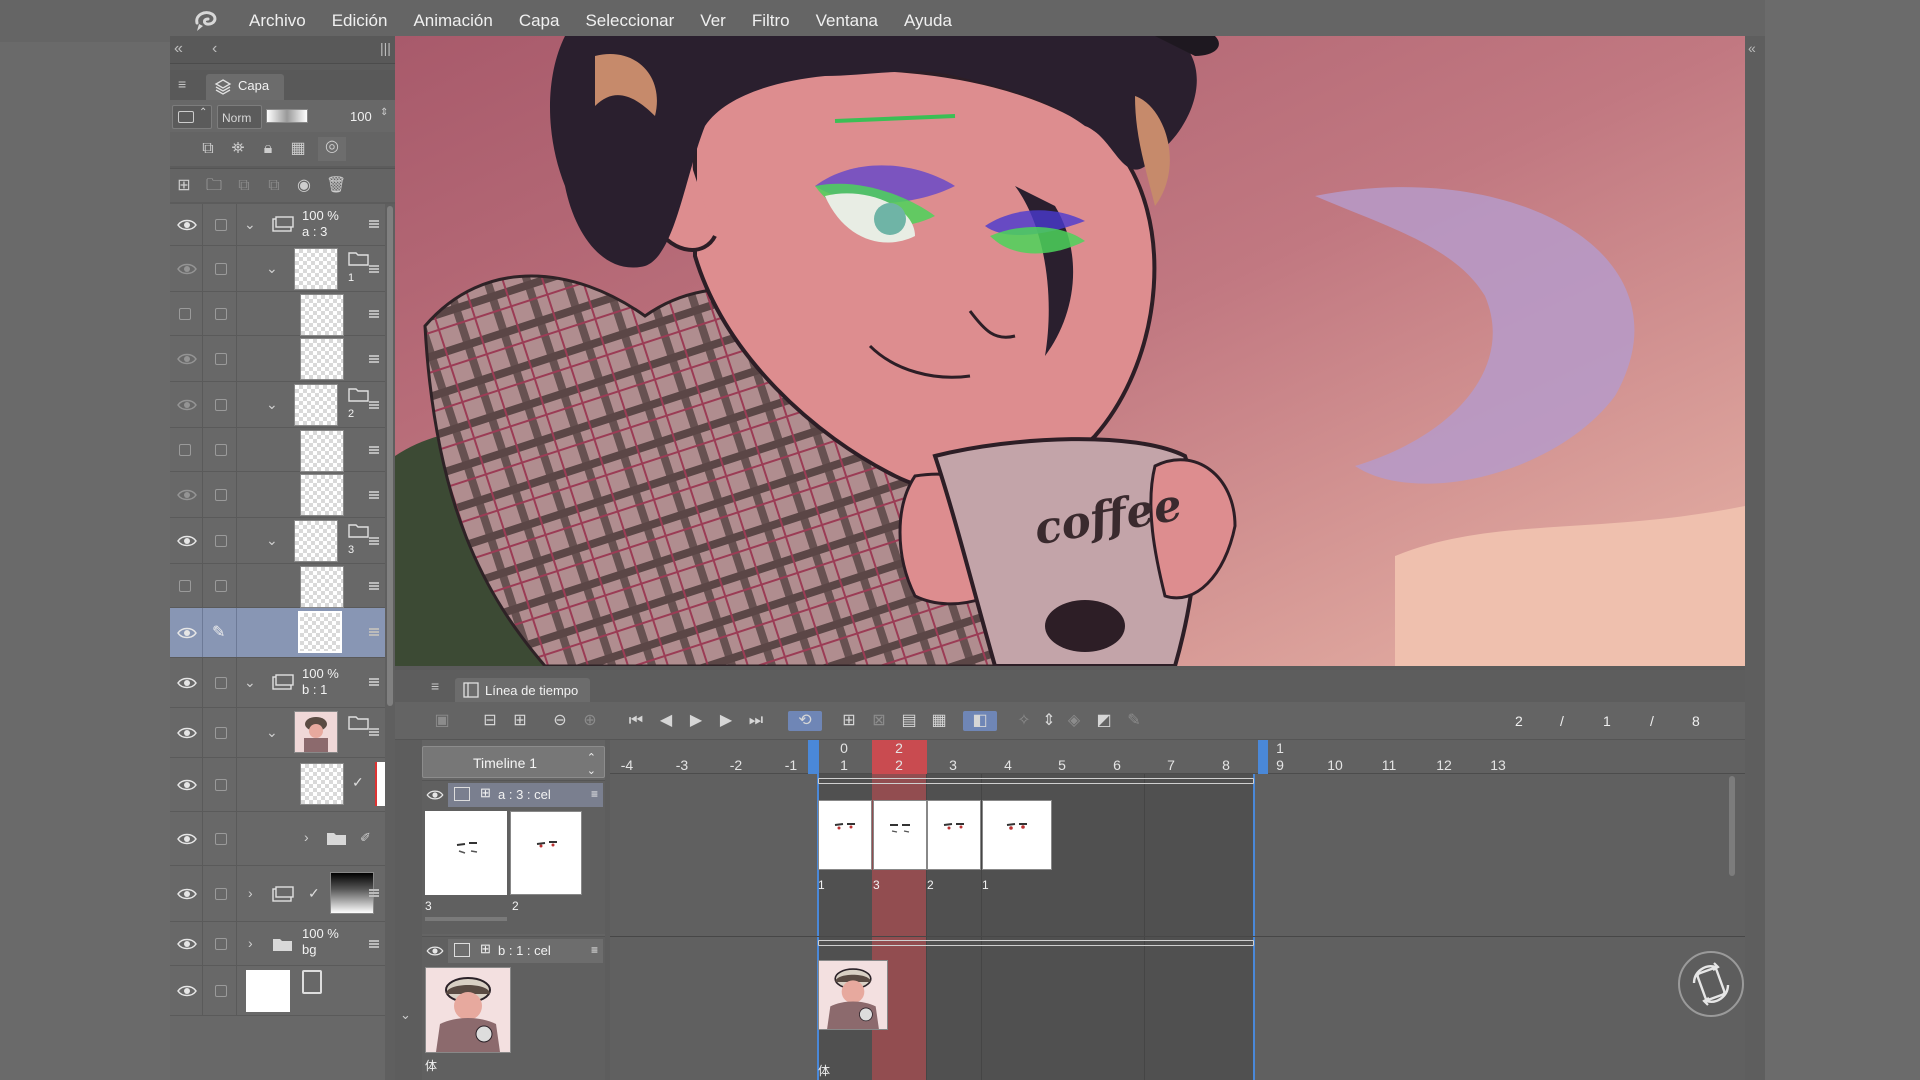  What do you see at coordinates (442, 721) in the screenshot?
I see `new-timeline-icon: ▣` at bounding box center [442, 721].